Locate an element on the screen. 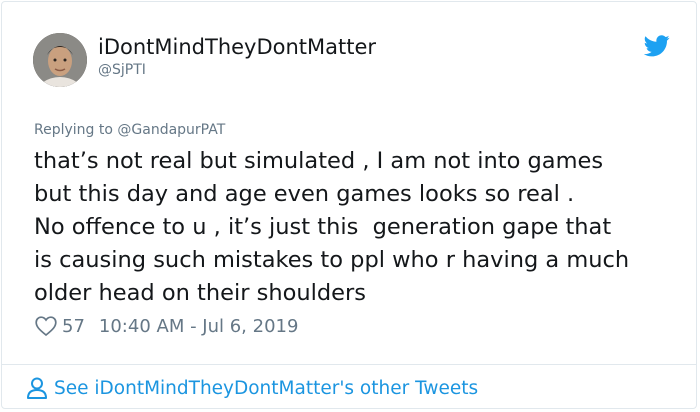 The width and height of the screenshot is (700, 412). tweet-timestamp: 10:40 AM - Jul 6, 2019 is located at coordinates (199, 326).